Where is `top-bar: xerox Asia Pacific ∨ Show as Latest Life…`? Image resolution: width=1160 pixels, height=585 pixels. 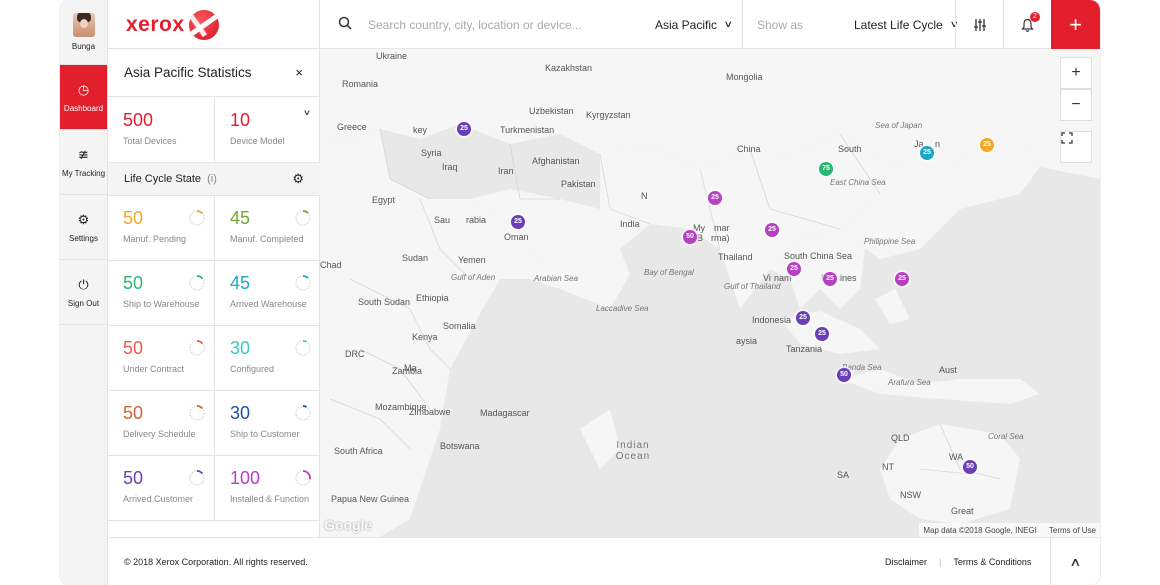
top-bar: xerox Asia Pacific ∨ Show as Latest Life… is located at coordinates (604, 24).